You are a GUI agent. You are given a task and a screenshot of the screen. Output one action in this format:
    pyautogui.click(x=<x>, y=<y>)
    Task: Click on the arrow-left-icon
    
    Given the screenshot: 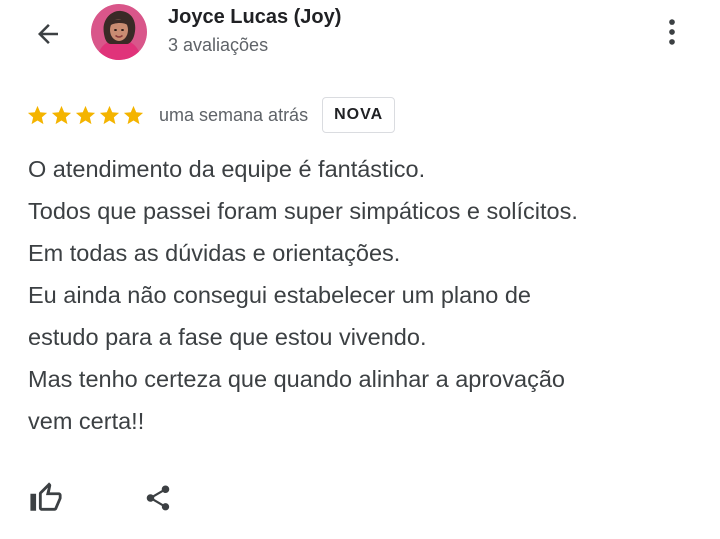 What is the action you would take?
    pyautogui.click(x=48, y=34)
    